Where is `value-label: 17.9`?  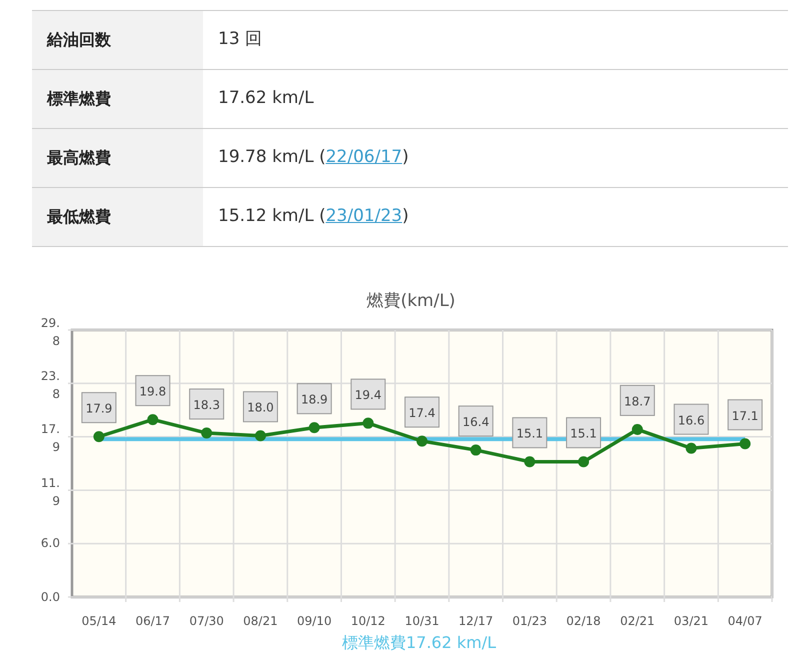
value-label: 17.9 is located at coordinates (98, 407).